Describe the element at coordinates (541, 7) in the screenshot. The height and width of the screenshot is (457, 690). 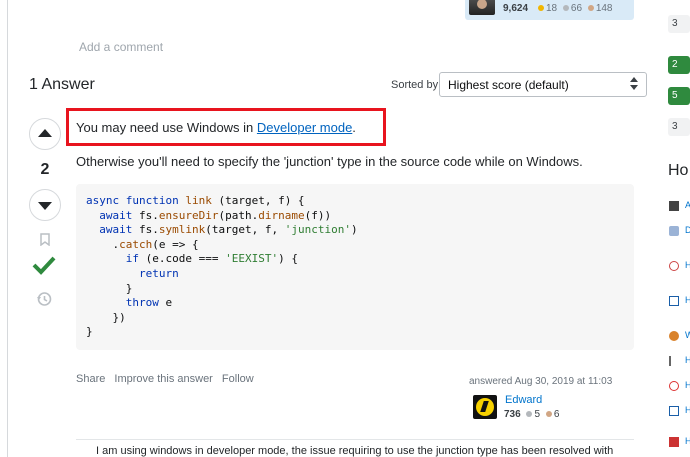
I see `gold-badge-icon` at that location.